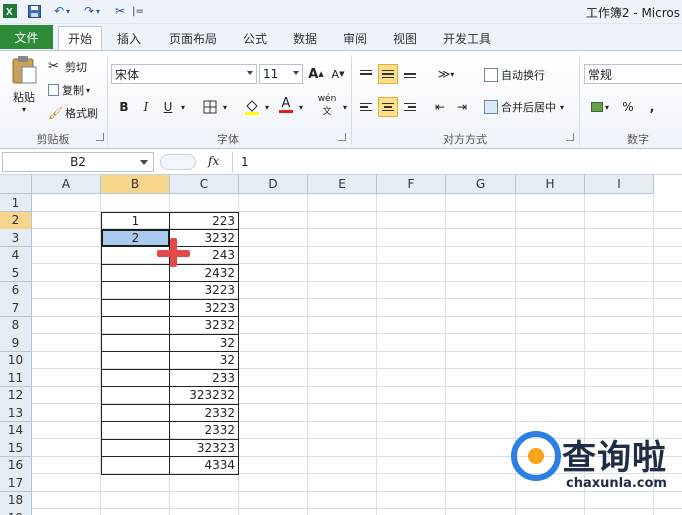 The height and width of the screenshot is (515, 682). What do you see at coordinates (446, 74) in the screenshot?
I see `orientation-button: ≫ ▾` at bounding box center [446, 74].